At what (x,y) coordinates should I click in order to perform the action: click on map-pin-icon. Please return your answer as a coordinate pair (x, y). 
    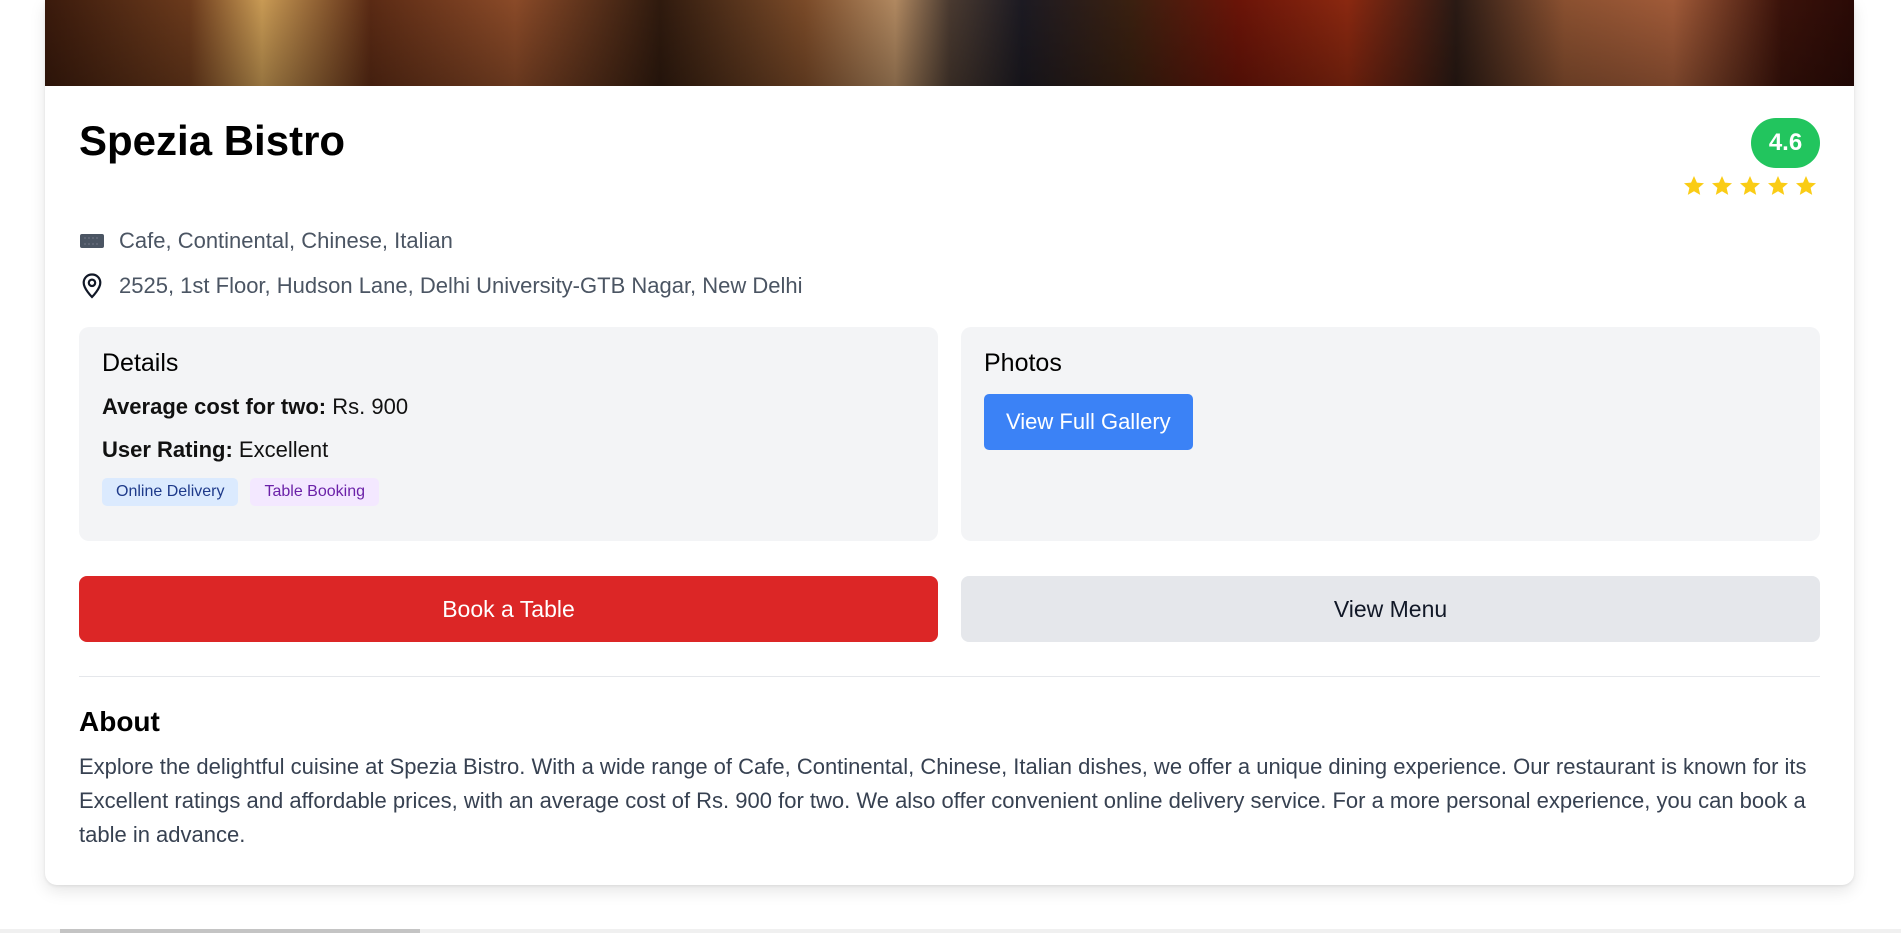
    Looking at the image, I should click on (92, 286).